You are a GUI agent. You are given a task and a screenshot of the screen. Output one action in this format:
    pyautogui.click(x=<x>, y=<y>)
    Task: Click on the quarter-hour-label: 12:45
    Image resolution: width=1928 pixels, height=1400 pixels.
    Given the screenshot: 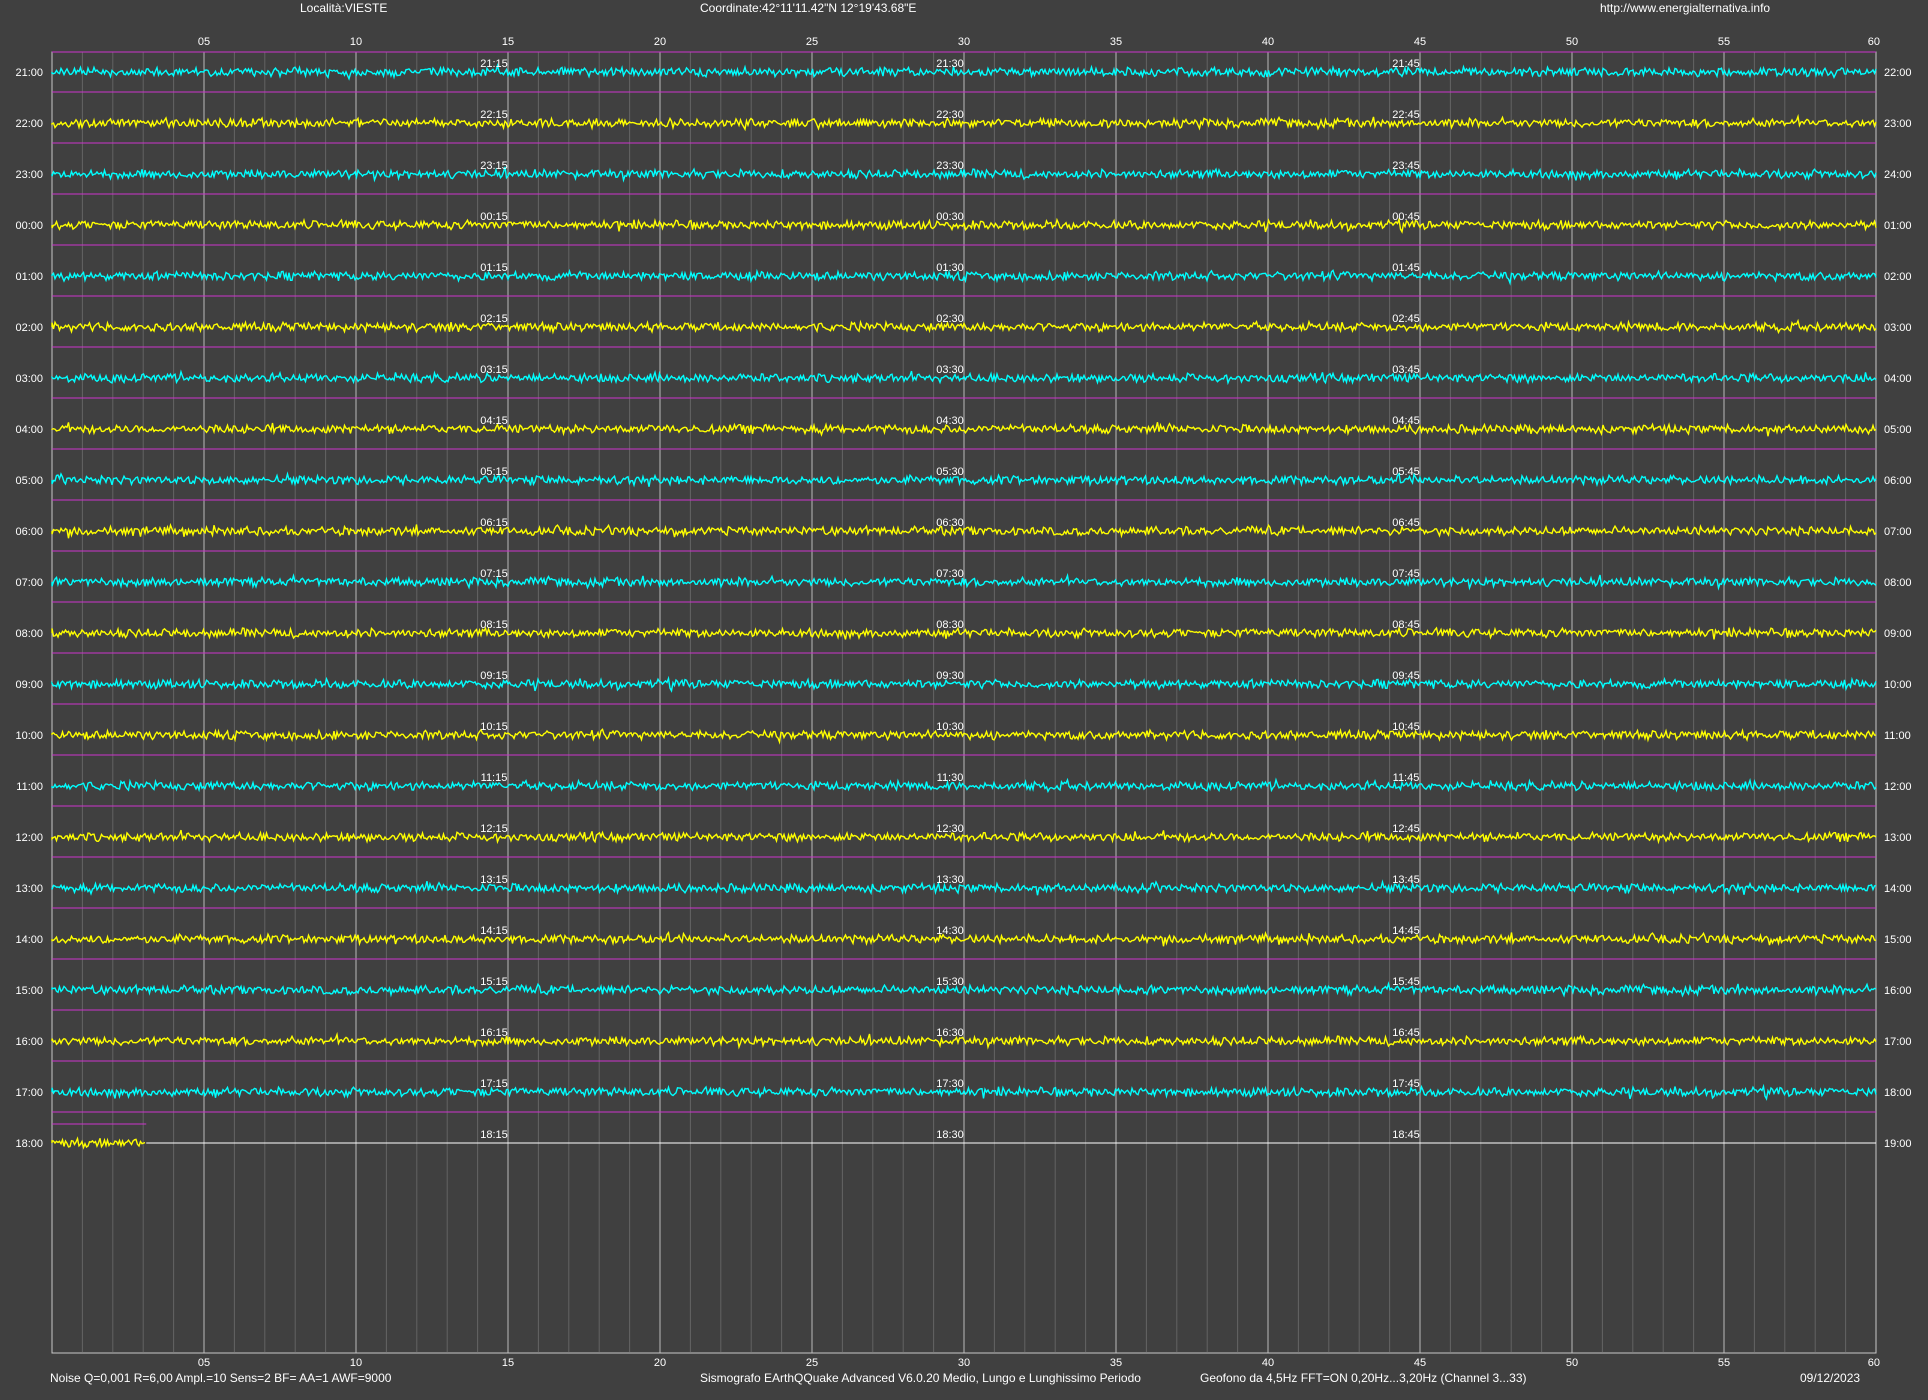 What is the action you would take?
    pyautogui.click(x=1406, y=829)
    